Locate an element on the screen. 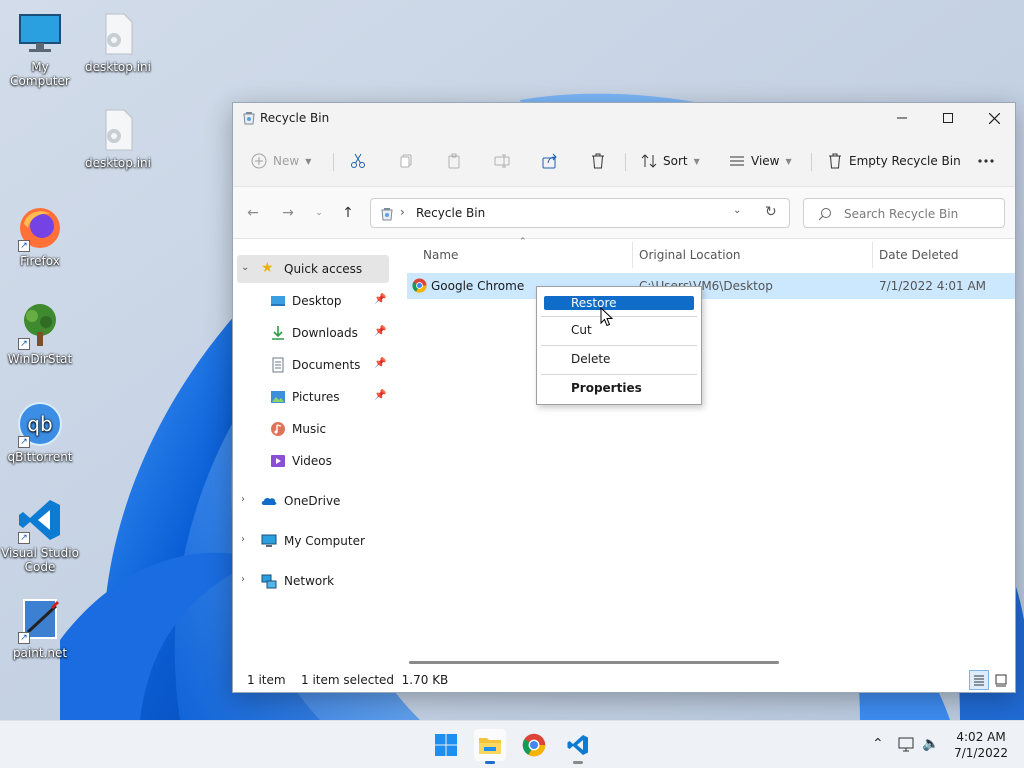 This screenshot has width=1024, height=768. network-icon is located at coordinates (269, 581).